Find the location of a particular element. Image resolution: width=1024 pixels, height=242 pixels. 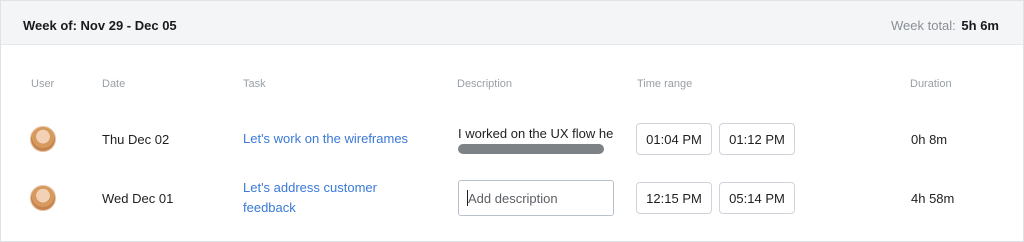

week-of-label: Week of: Nov 29 - Dec 05 is located at coordinates (100, 25).